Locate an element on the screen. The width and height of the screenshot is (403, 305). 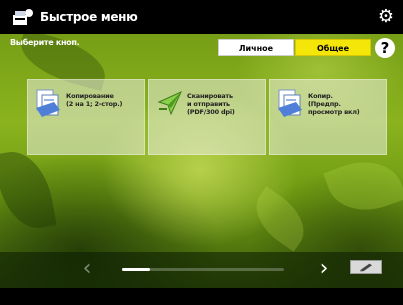
page-scrollbar is located at coordinates (203, 269).